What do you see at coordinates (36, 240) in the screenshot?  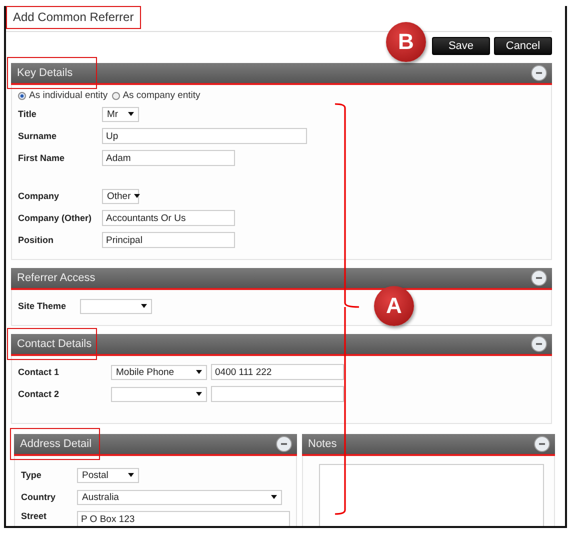 I see `field-label: Position` at bounding box center [36, 240].